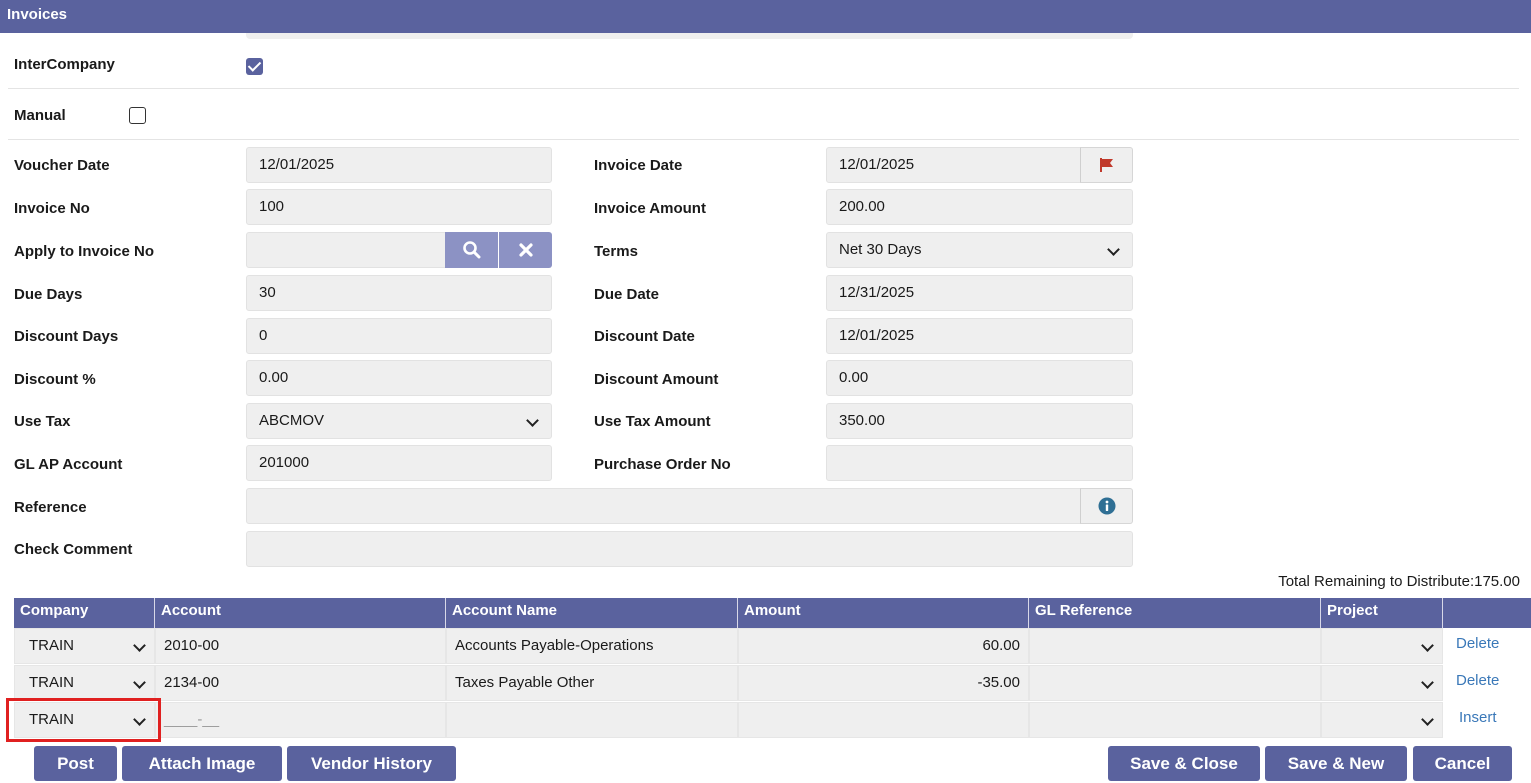  What do you see at coordinates (40, 115) in the screenshot?
I see `manual-label: Manual` at bounding box center [40, 115].